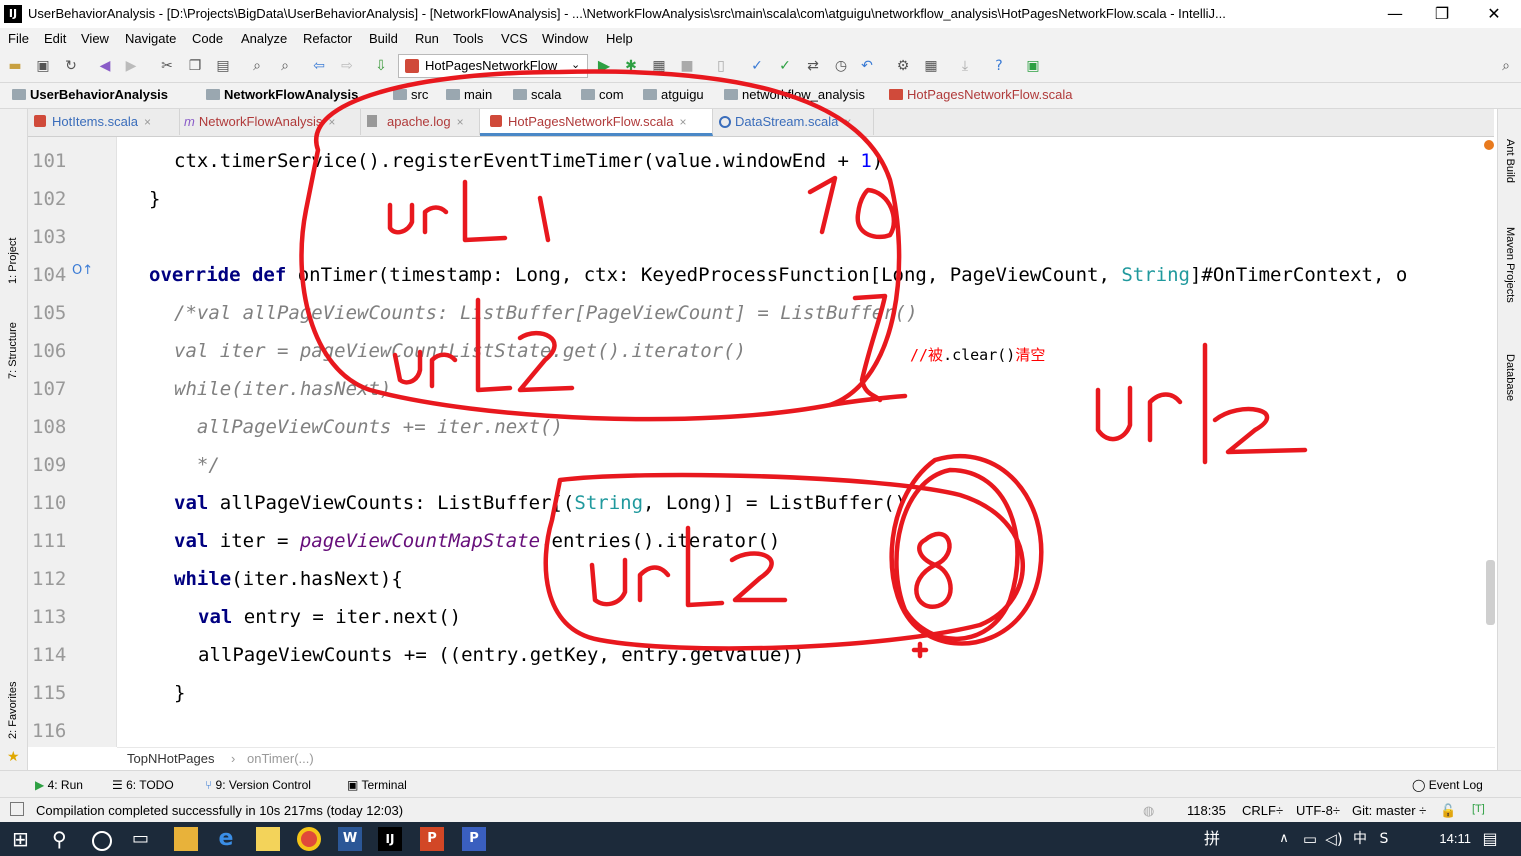 The image size is (1521, 856). I want to click on back-icon: ◀, so click(105, 66).